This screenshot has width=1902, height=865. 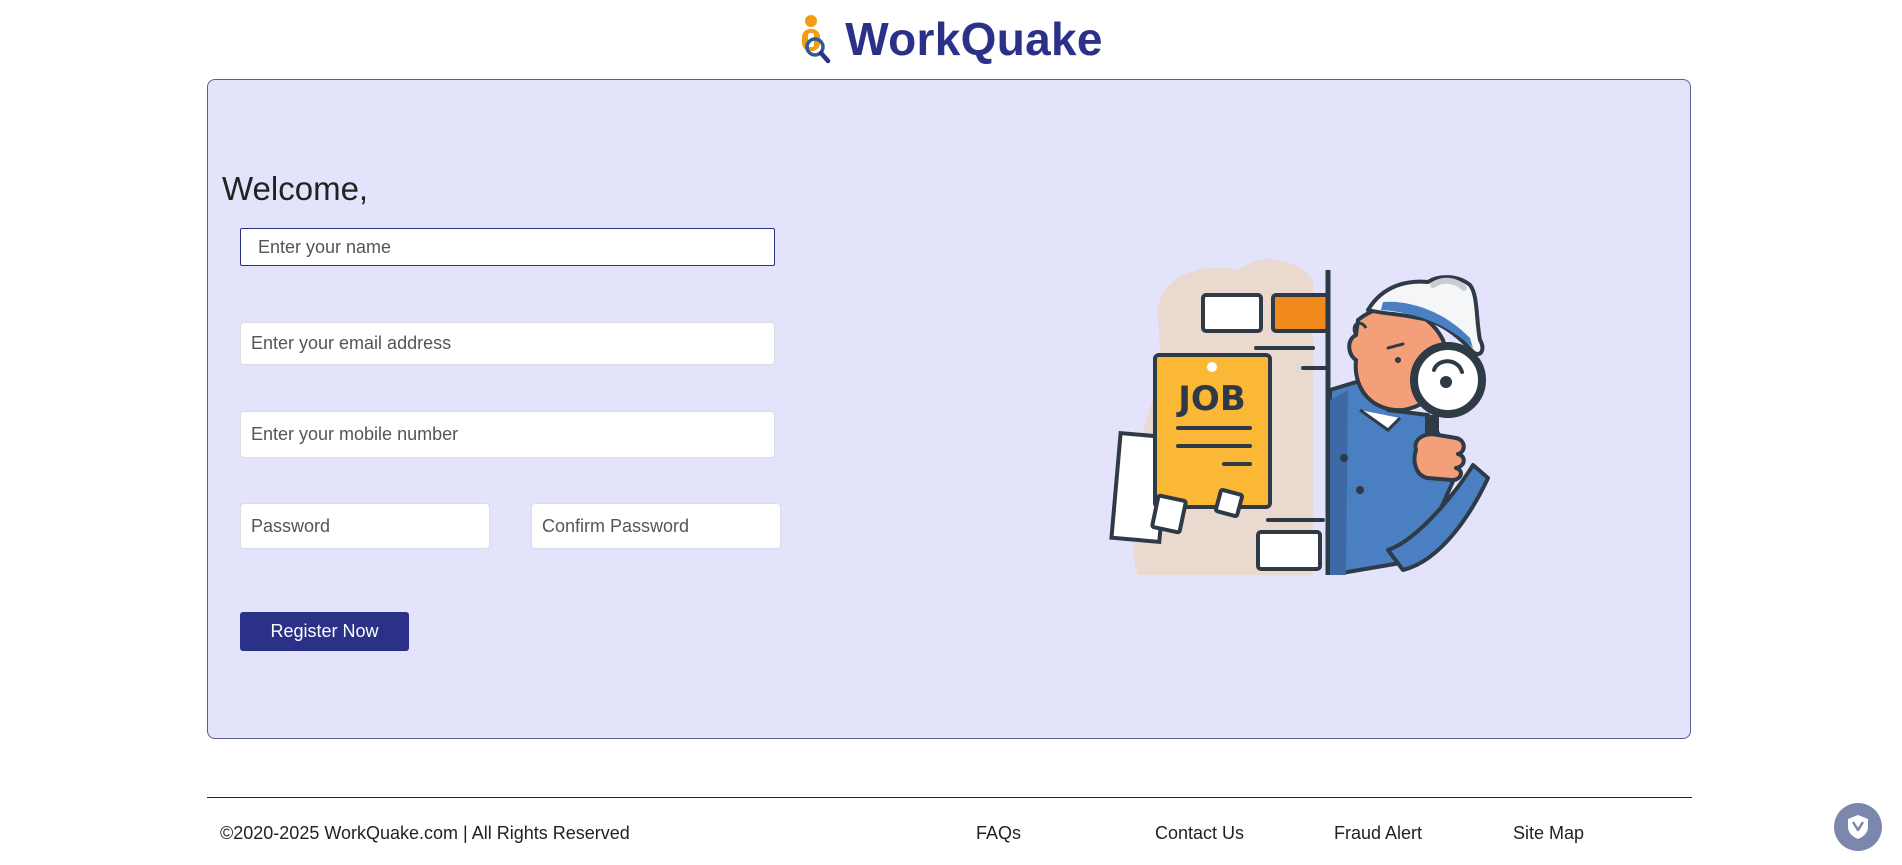 I want to click on note-card-orange, so click(x=1300, y=313).